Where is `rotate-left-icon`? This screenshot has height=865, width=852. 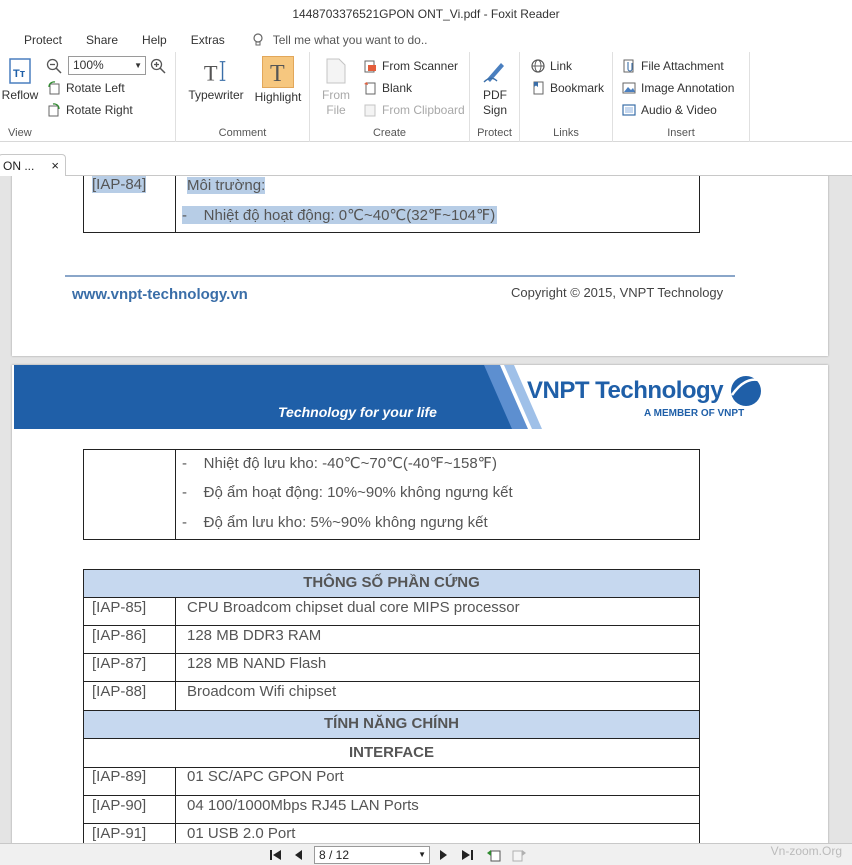
rotate-left-icon is located at coordinates (54, 88).